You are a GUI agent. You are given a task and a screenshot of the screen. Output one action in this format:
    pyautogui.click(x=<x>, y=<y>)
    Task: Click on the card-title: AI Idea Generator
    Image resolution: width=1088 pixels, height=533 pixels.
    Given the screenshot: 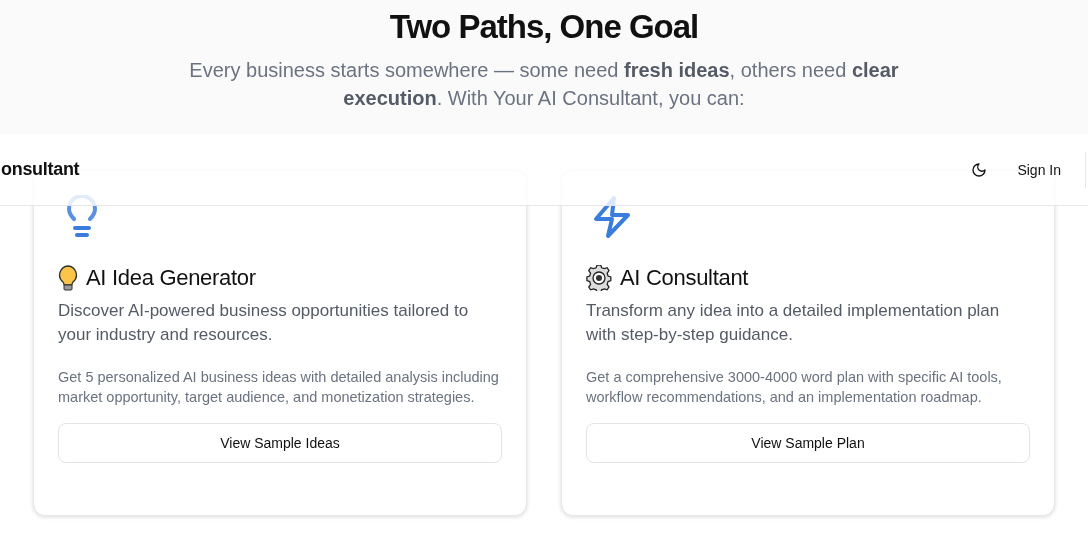 What is the action you would take?
    pyautogui.click(x=171, y=278)
    